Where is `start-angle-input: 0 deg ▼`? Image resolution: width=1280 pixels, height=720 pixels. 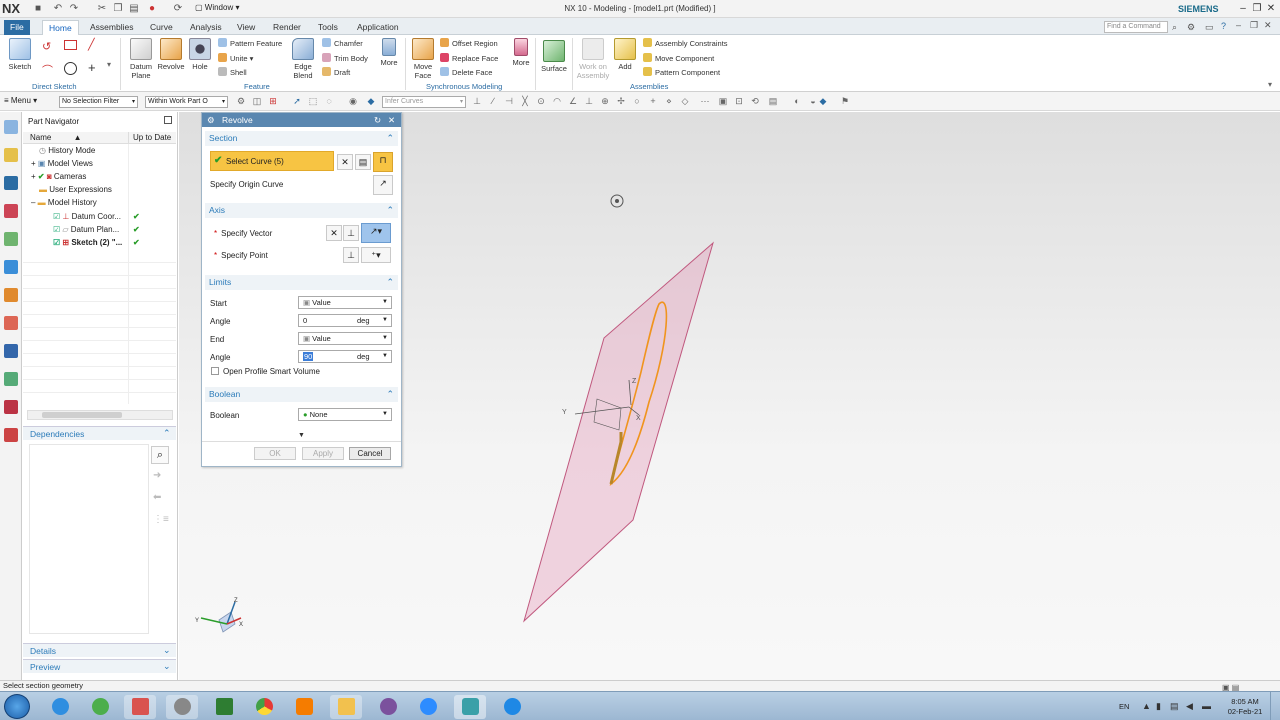
start-angle-input: 0 deg ▼ is located at coordinates (345, 320).